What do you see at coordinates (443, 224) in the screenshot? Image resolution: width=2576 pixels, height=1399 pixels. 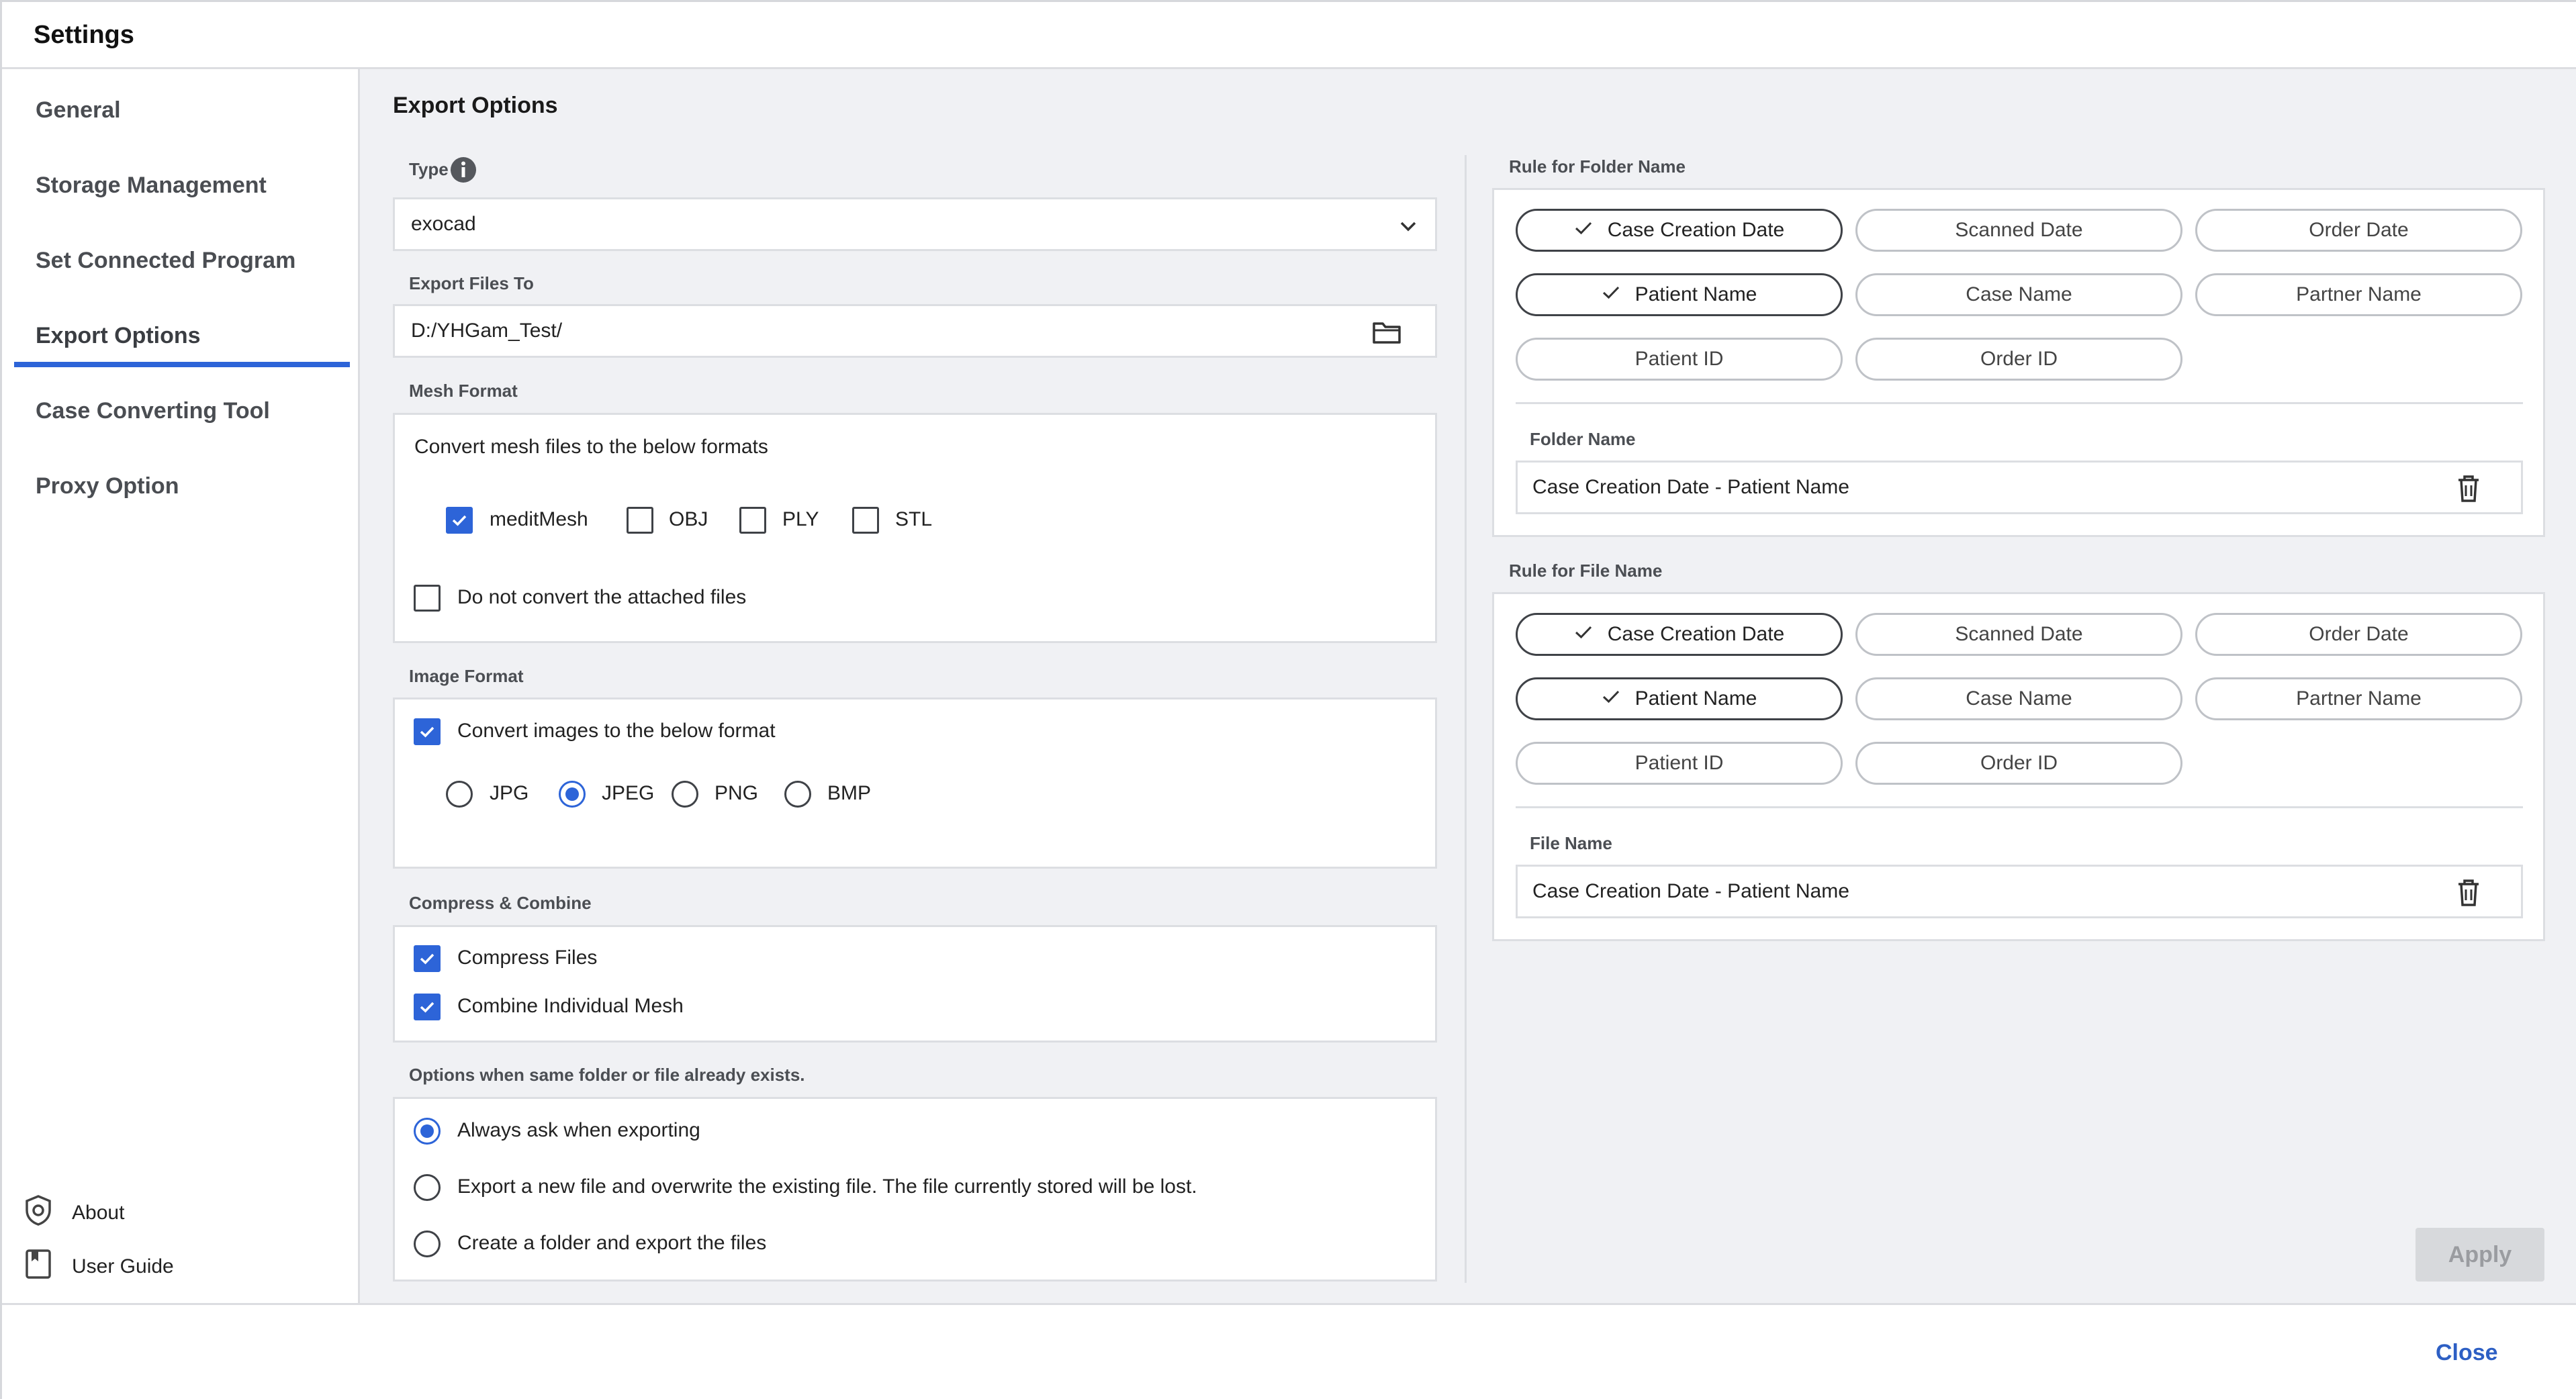 I see `type-value: exocad` at bounding box center [443, 224].